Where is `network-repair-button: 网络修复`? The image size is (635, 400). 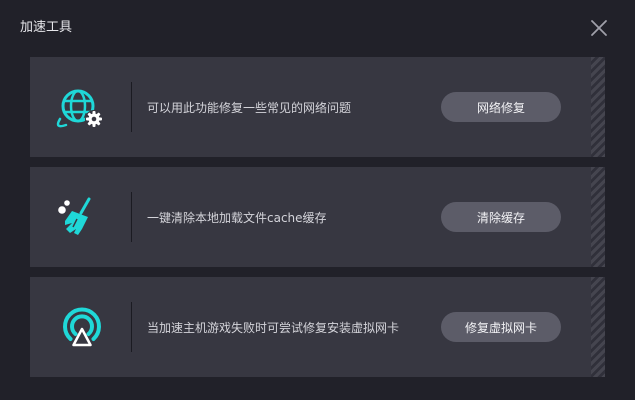
network-repair-button: 网络修复 is located at coordinates (501, 107).